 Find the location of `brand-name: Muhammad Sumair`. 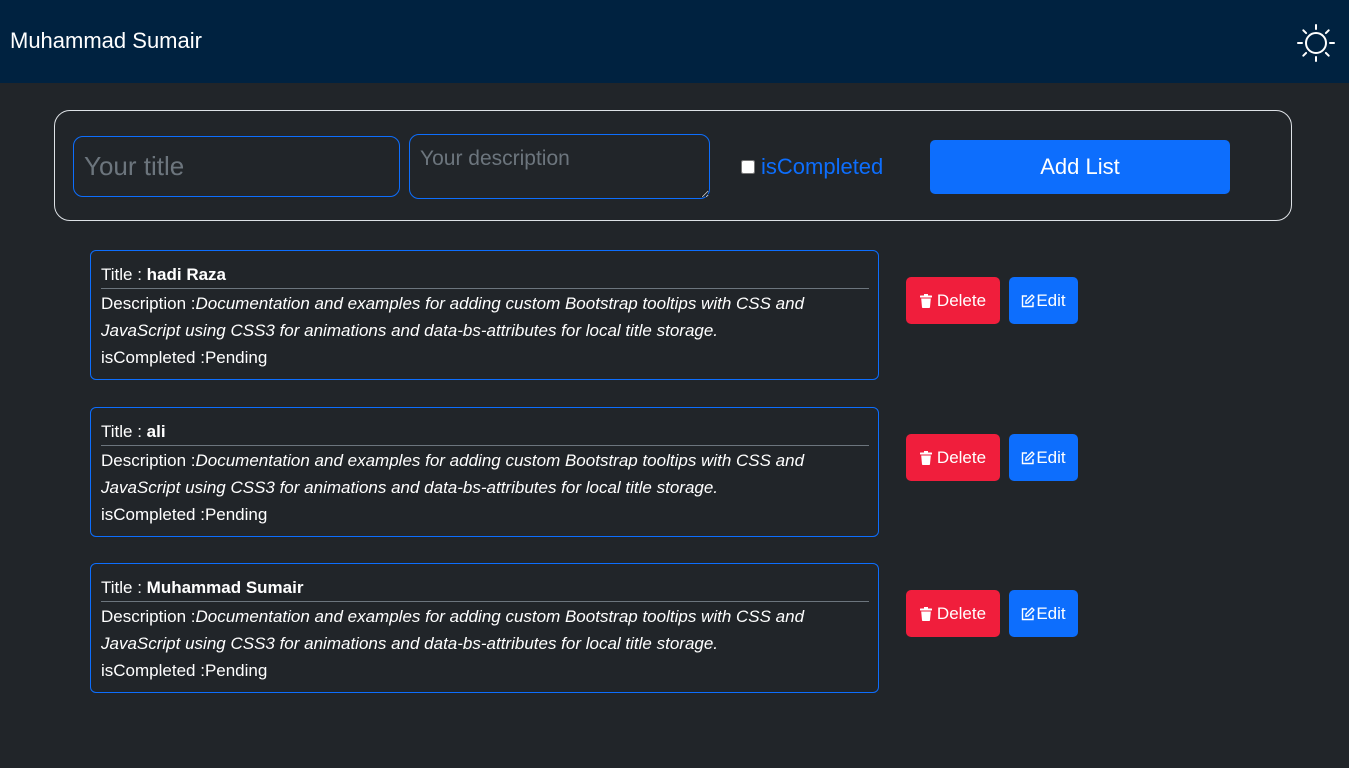

brand-name: Muhammad Sumair is located at coordinates (106, 41).